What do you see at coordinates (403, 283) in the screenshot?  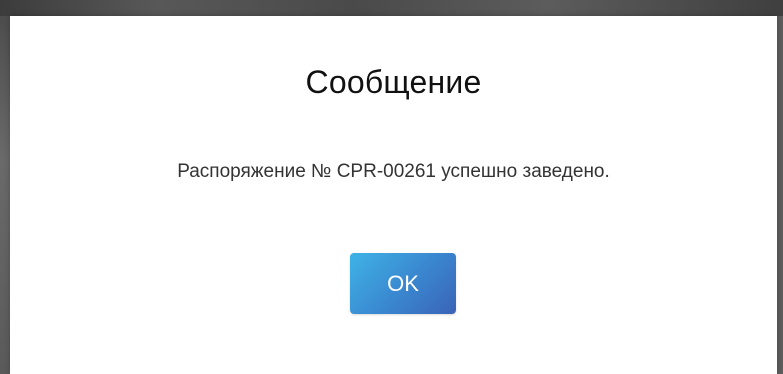 I see `ok-button: OK` at bounding box center [403, 283].